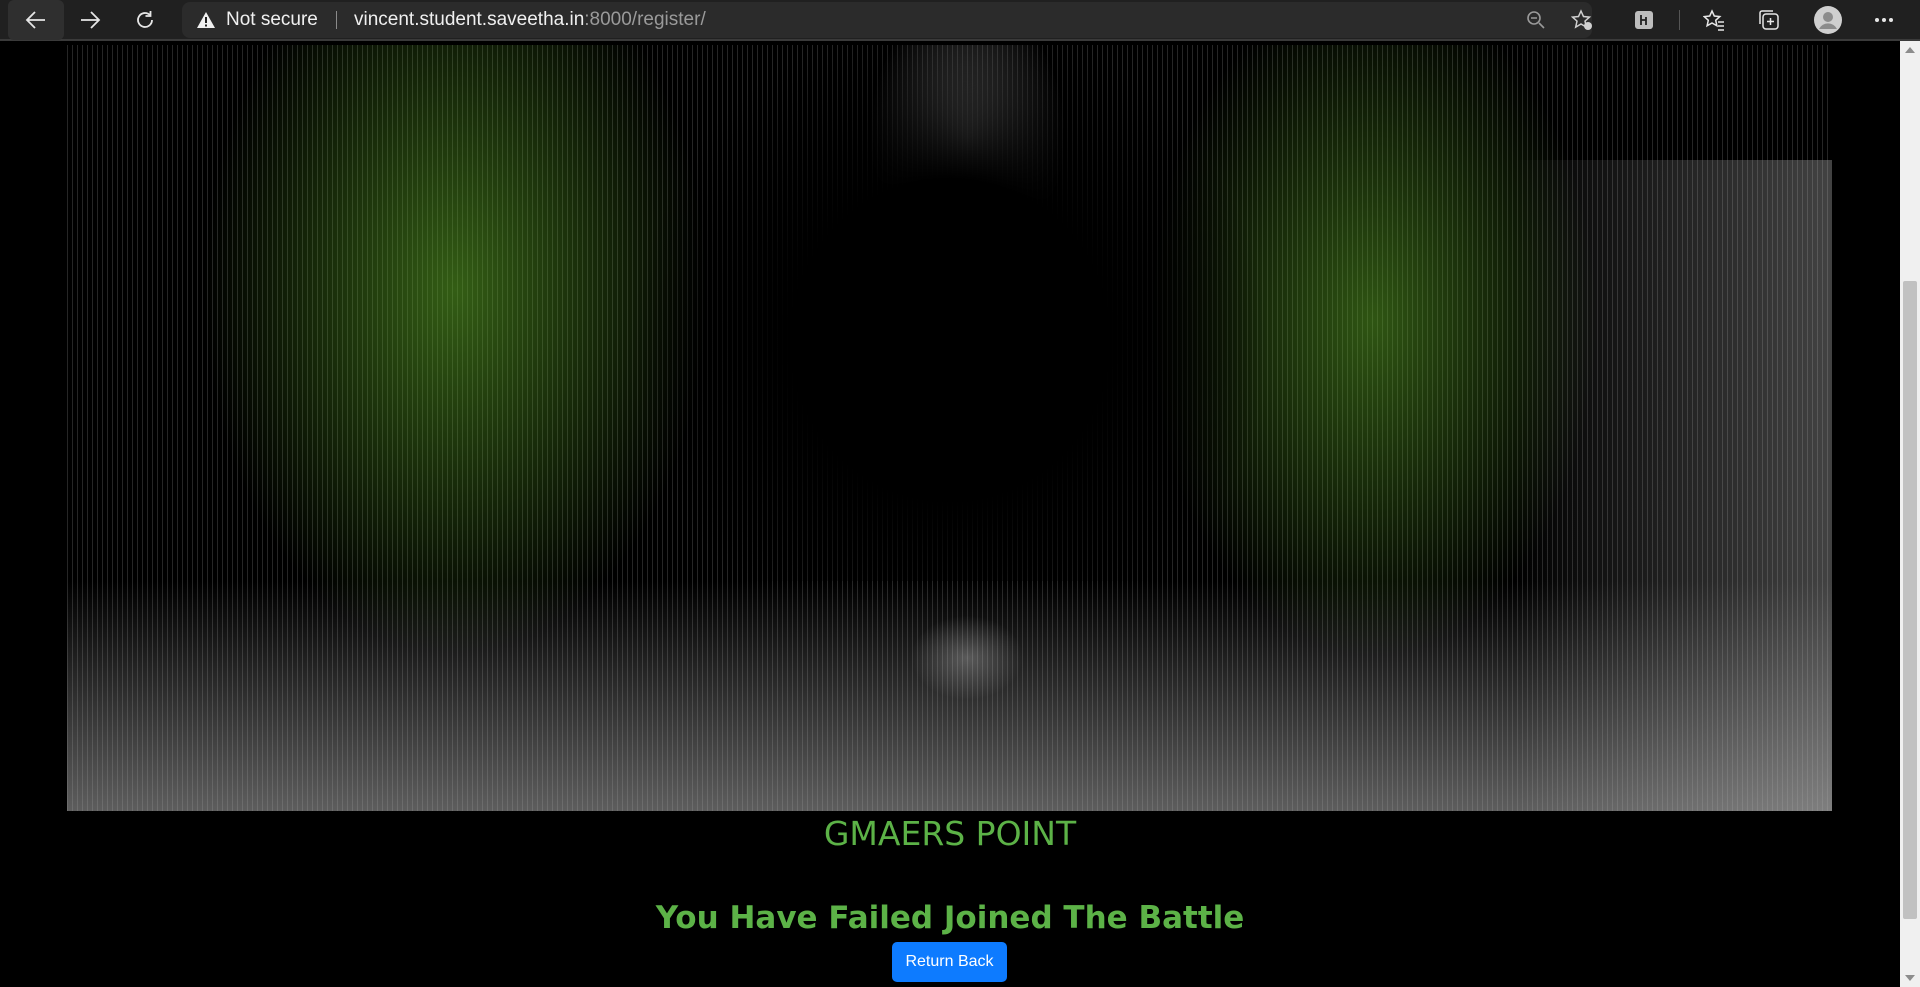 This screenshot has height=987, width=1920. I want to click on brand-title: GMAERS POINT, so click(950, 833).